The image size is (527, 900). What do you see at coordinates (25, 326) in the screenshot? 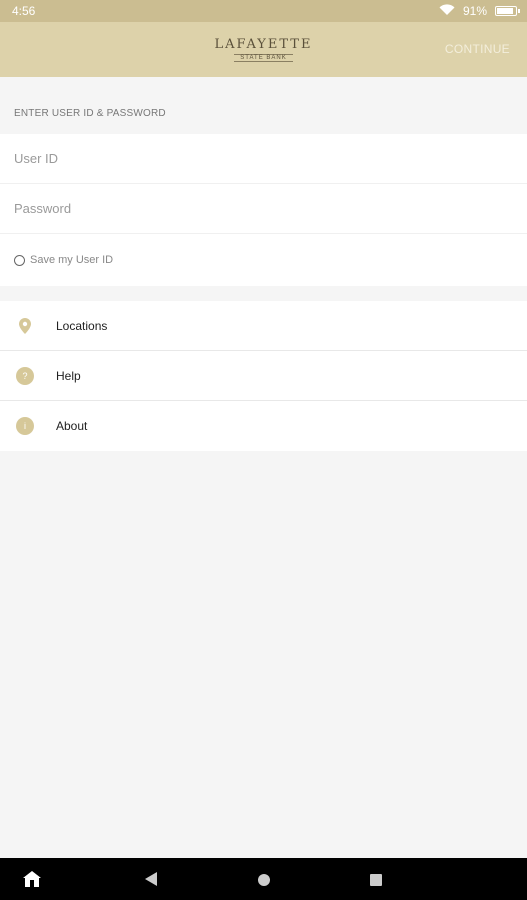
I see `location-pin-icon` at bounding box center [25, 326].